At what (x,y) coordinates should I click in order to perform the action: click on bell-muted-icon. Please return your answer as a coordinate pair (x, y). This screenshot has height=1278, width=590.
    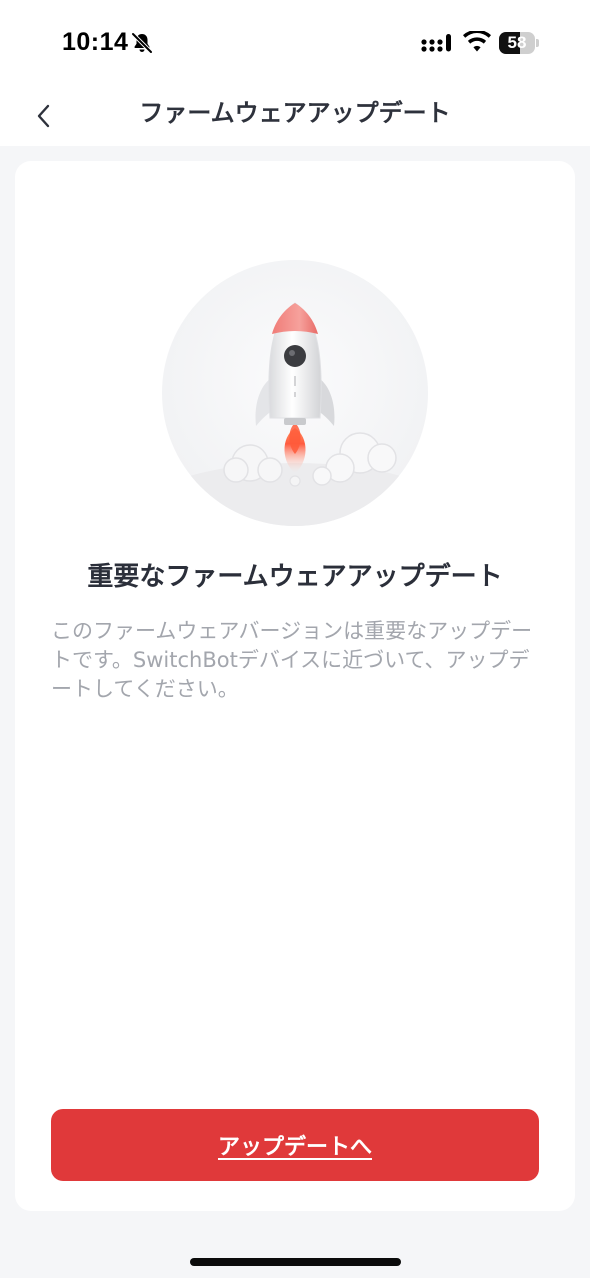
    Looking at the image, I should click on (142, 43).